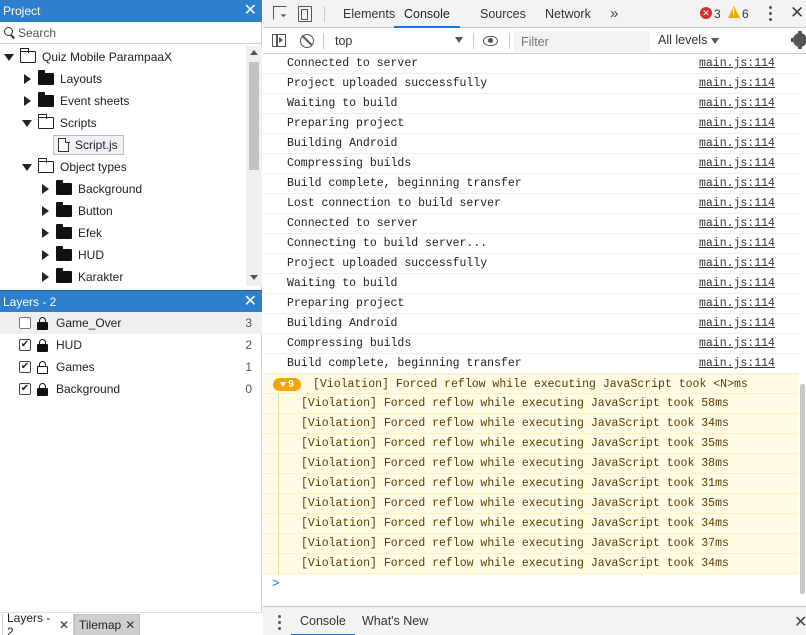  Describe the element at coordinates (123, 57) in the screenshot. I see `tree-item: Quiz Mobile ParampaaX` at that location.